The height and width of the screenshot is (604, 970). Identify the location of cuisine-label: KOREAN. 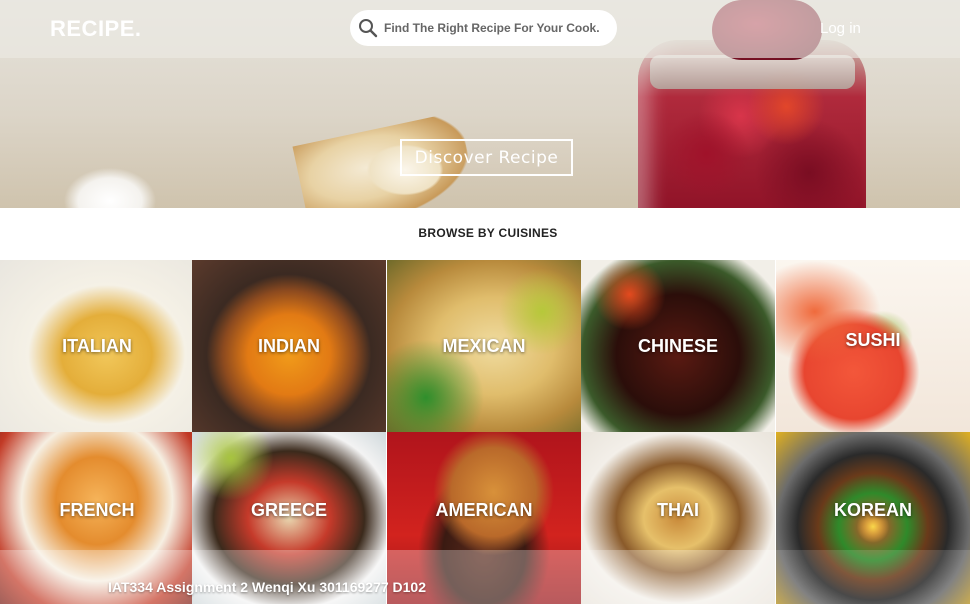
(872, 509).